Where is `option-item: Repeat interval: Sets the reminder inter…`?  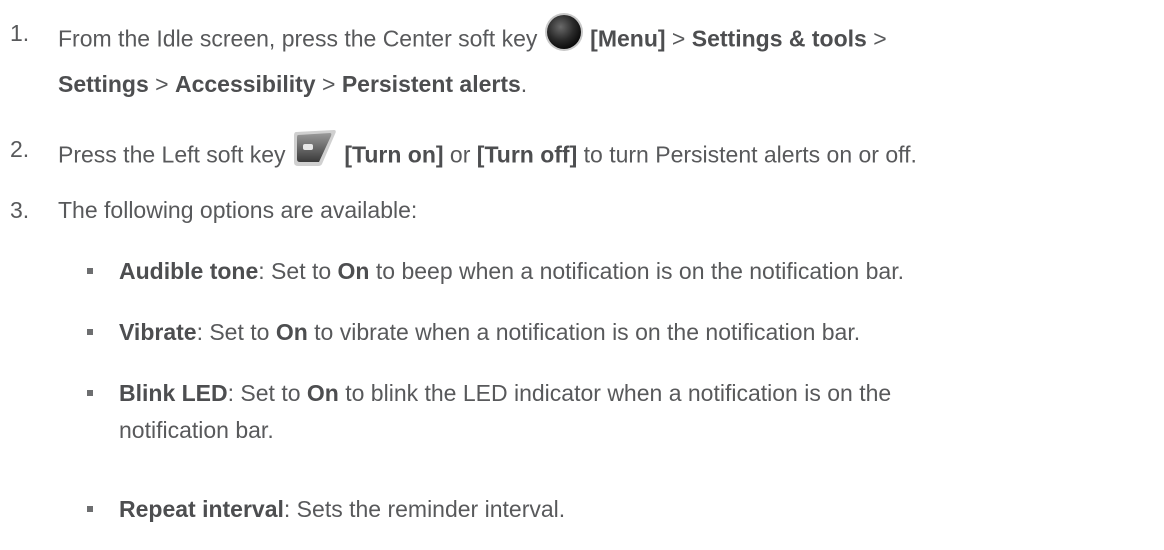
option-item: Repeat interval: Sets the reminder inter… is located at coordinates (621, 509).